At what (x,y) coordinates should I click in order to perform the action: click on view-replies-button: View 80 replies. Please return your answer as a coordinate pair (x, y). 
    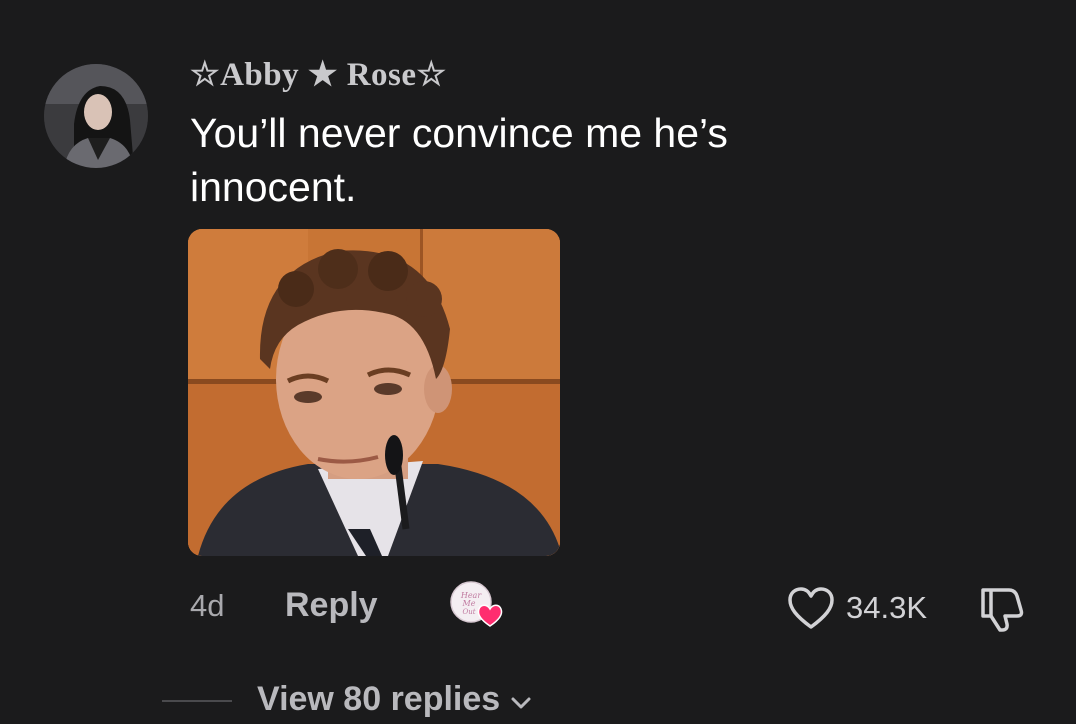
    Looking at the image, I should click on (394, 699).